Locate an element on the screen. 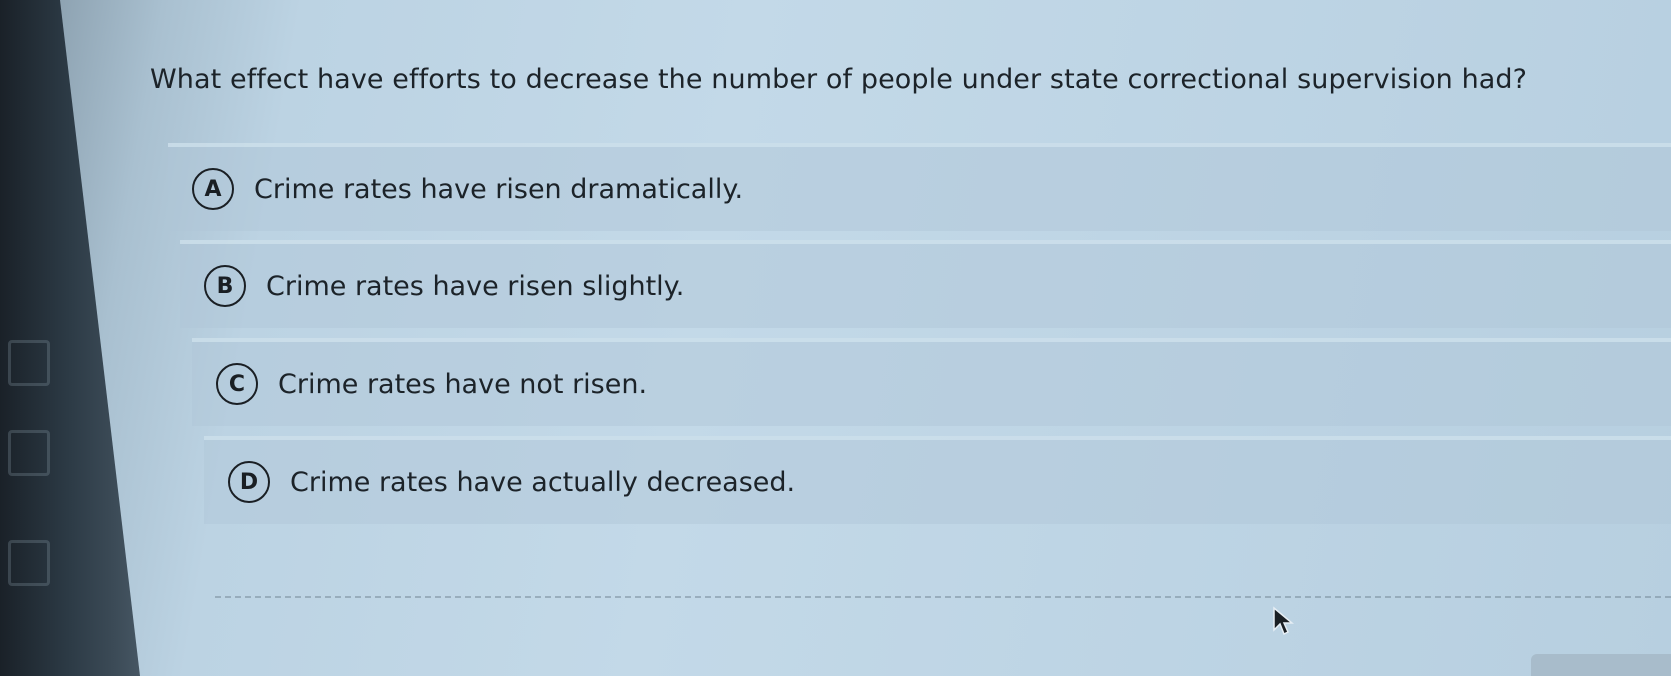 This screenshot has height=676, width=1671. answer-choice-c: C Crime rates have not risen. is located at coordinates (931, 382).